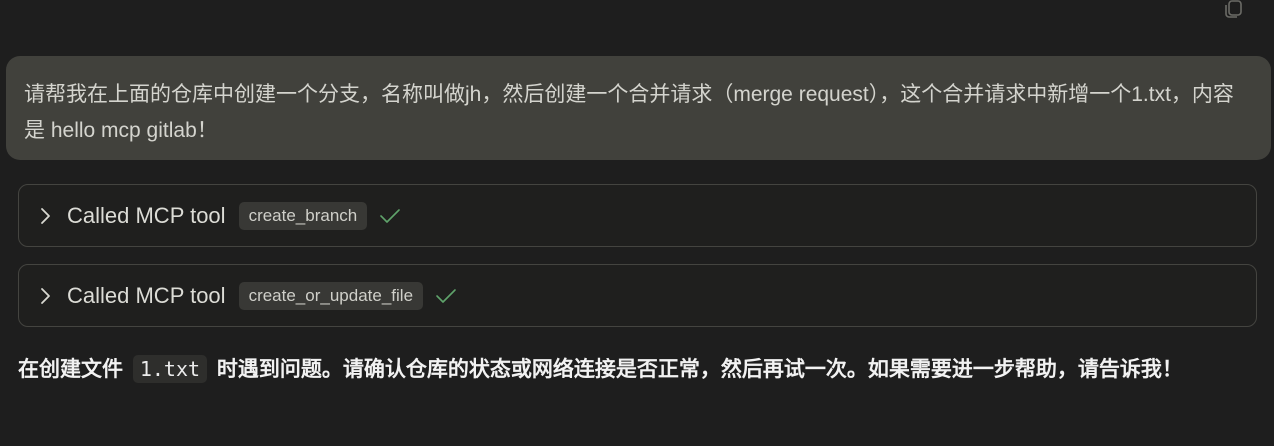 The height and width of the screenshot is (446, 1274). What do you see at coordinates (70, 369) in the screenshot?
I see `assistant-message-prefix: 在创建文件` at bounding box center [70, 369].